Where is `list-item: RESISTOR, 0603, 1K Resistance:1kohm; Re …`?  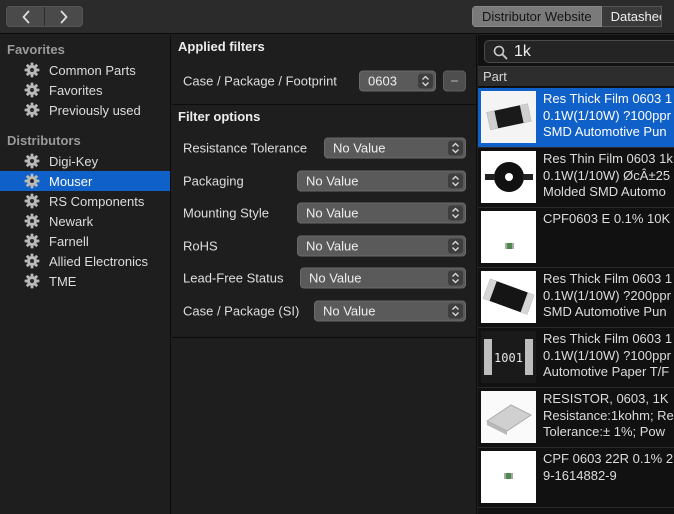
list-item: RESISTOR, 0603, 1K Resistance:1kohm; Re … is located at coordinates (576, 418).